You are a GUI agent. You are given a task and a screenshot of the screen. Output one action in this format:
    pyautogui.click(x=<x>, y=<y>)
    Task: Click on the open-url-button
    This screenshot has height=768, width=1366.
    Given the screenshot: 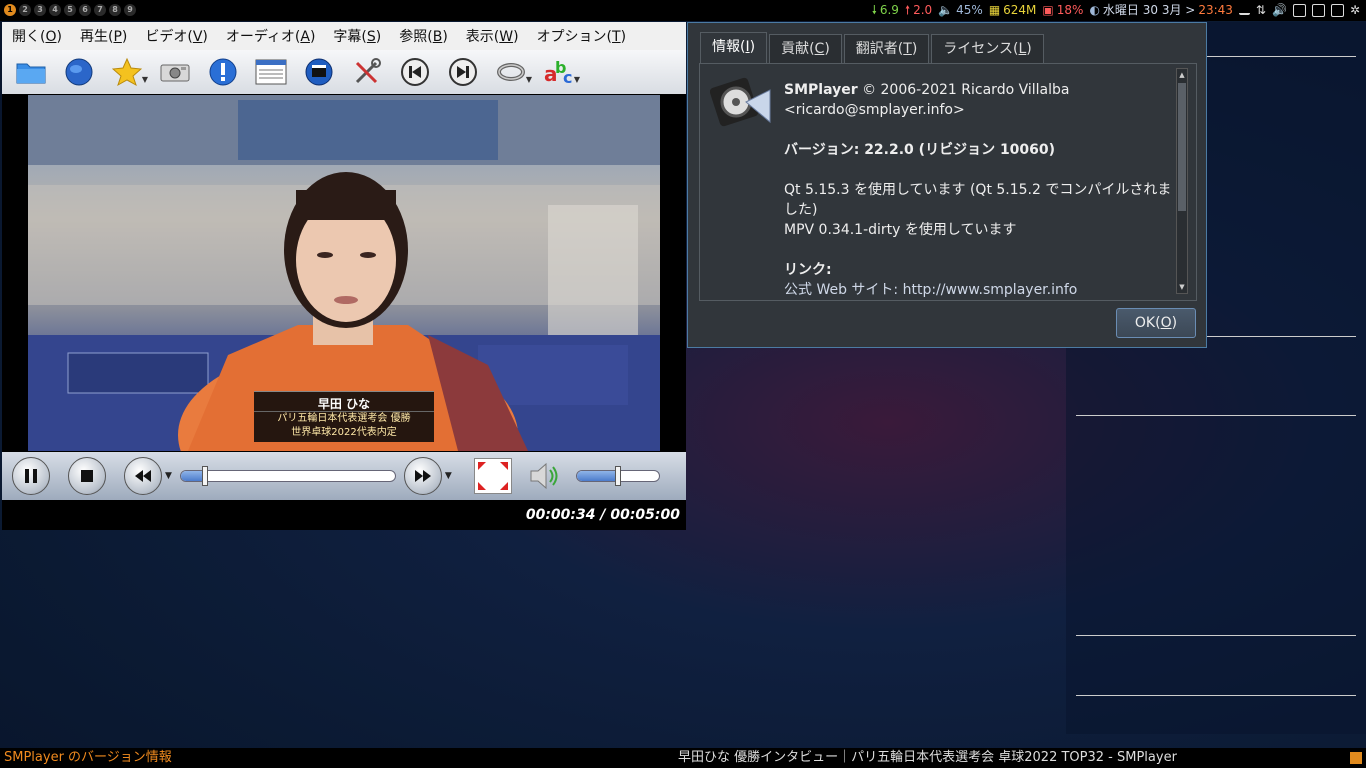 What is the action you would take?
    pyautogui.click(x=79, y=72)
    